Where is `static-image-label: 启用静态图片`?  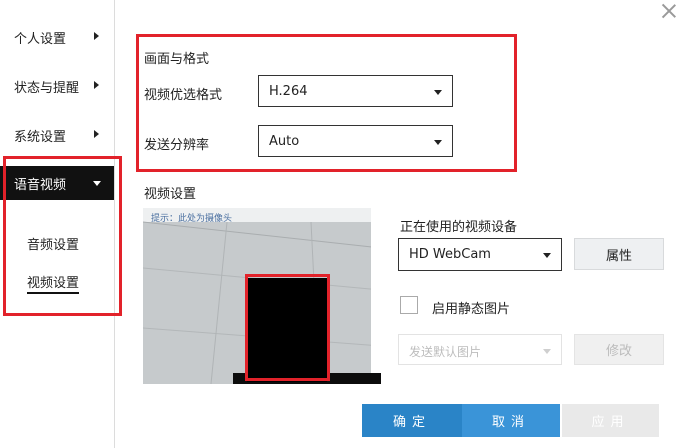 static-image-label: 启用静态图片 is located at coordinates (471, 309).